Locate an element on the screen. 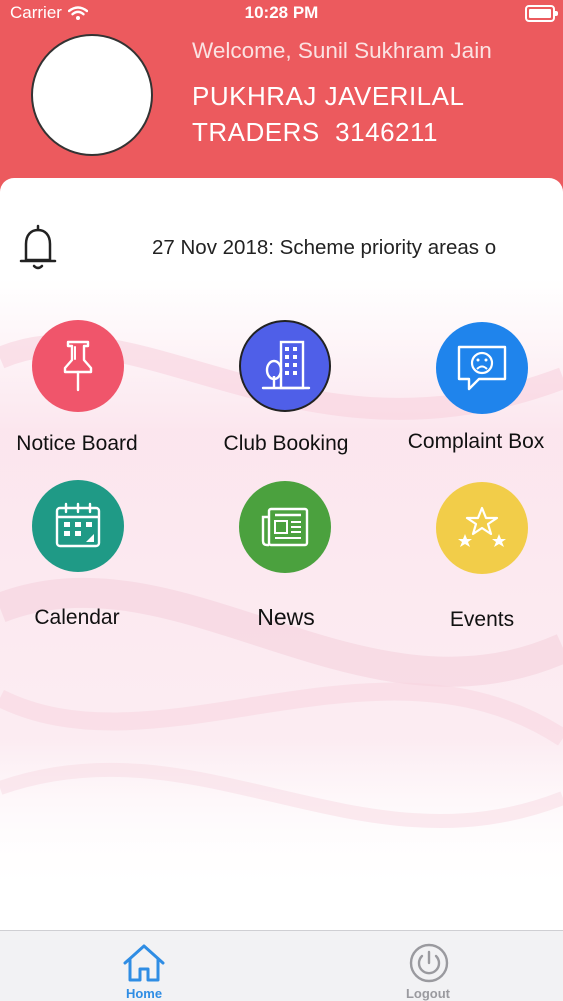 This screenshot has height=1001, width=563. battery-icon is located at coordinates (541, 13).